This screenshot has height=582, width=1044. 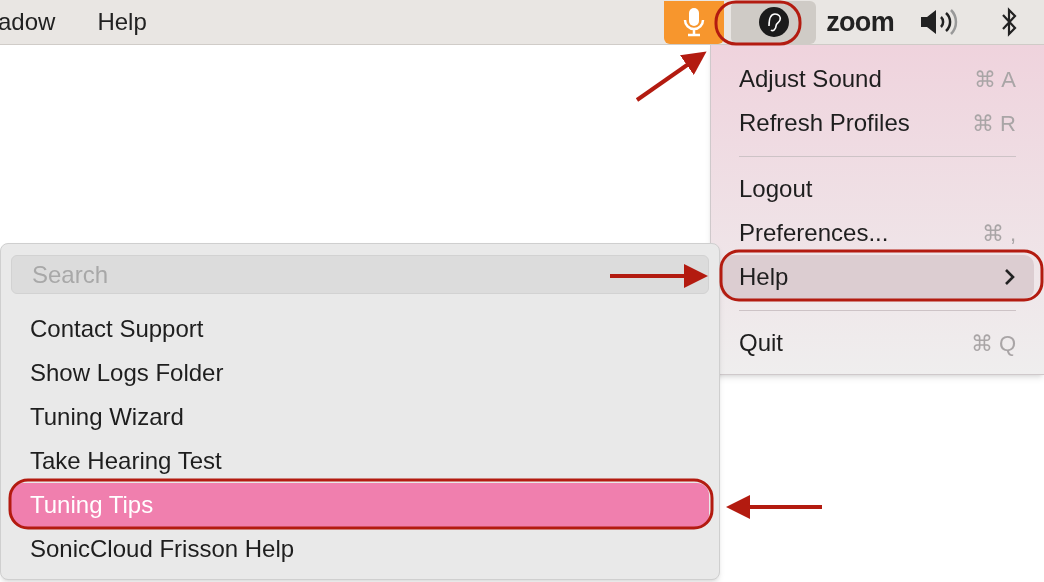 What do you see at coordinates (776, 189) in the screenshot?
I see `menu-item-label: Logout` at bounding box center [776, 189].